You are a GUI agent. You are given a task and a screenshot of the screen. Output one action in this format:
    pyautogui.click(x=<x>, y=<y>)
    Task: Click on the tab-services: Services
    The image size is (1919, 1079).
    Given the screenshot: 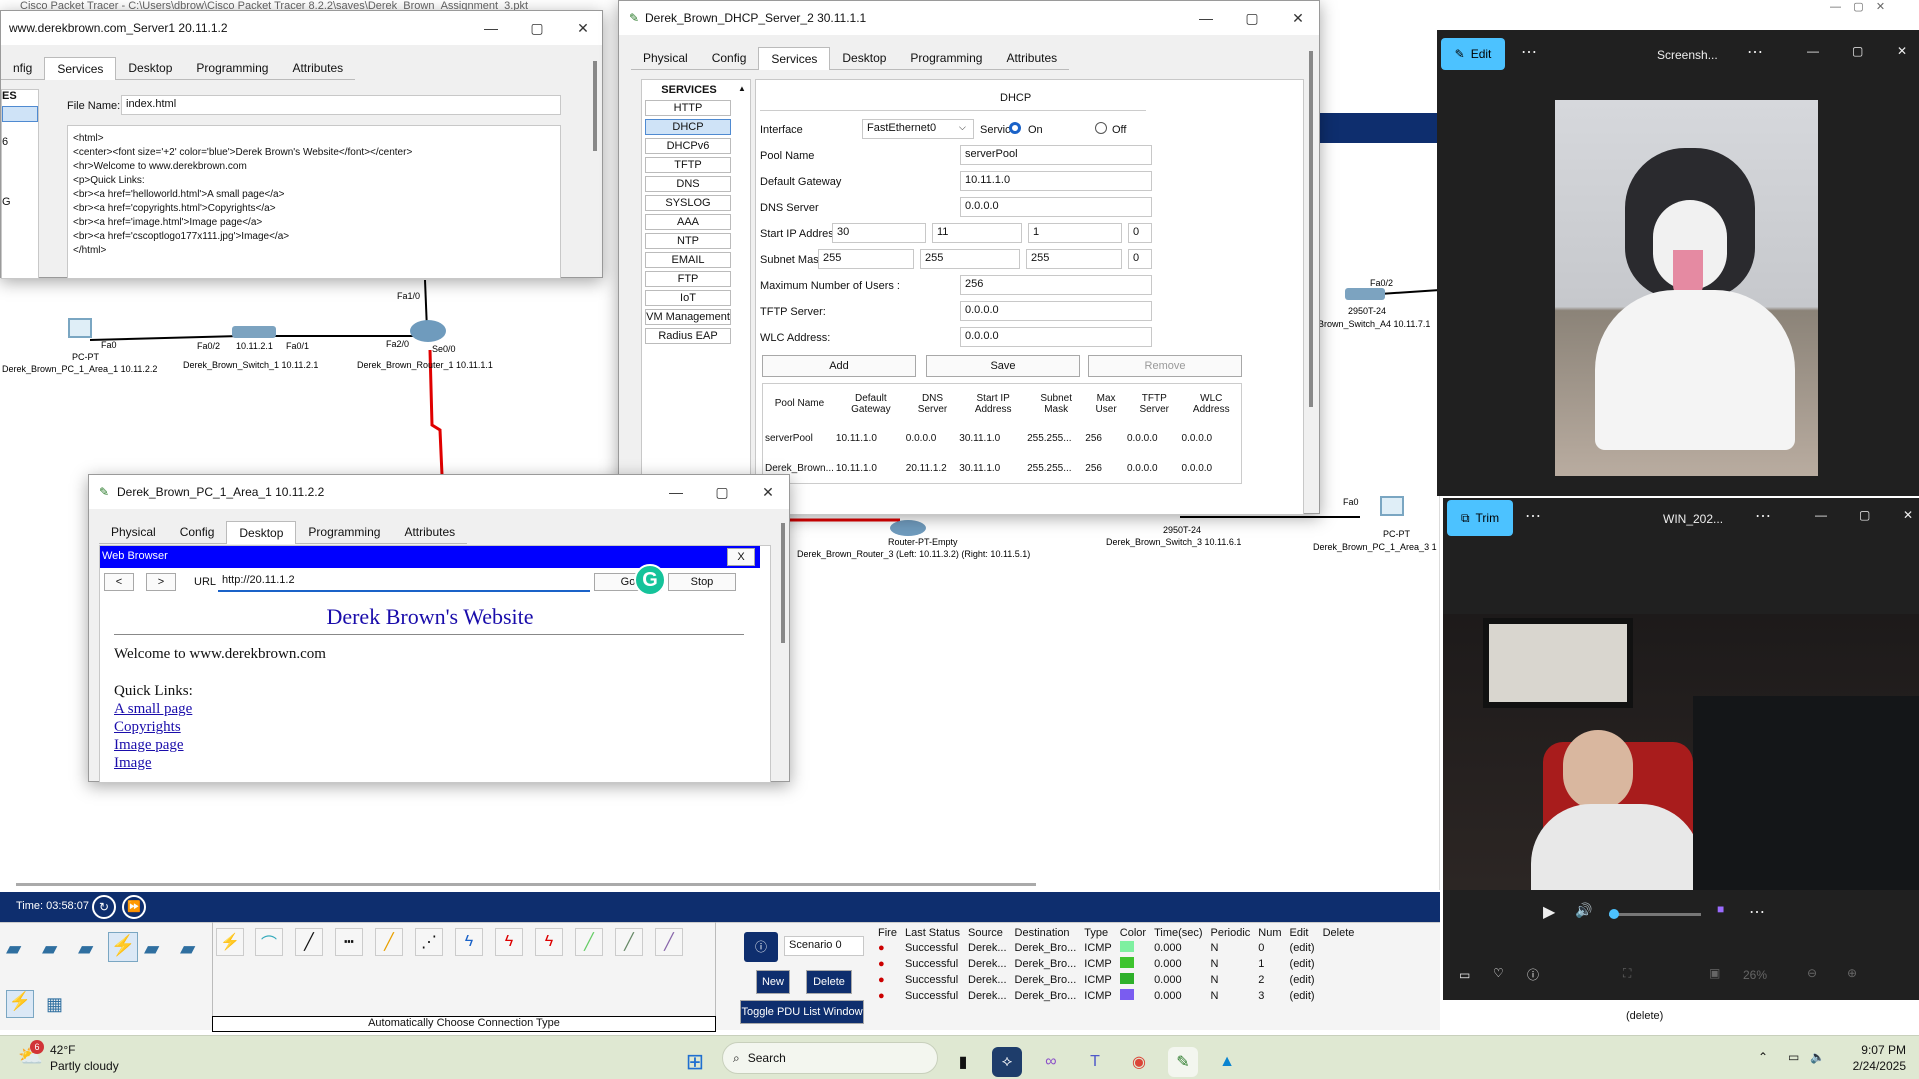 What is the action you would take?
    pyautogui.click(x=80, y=68)
    